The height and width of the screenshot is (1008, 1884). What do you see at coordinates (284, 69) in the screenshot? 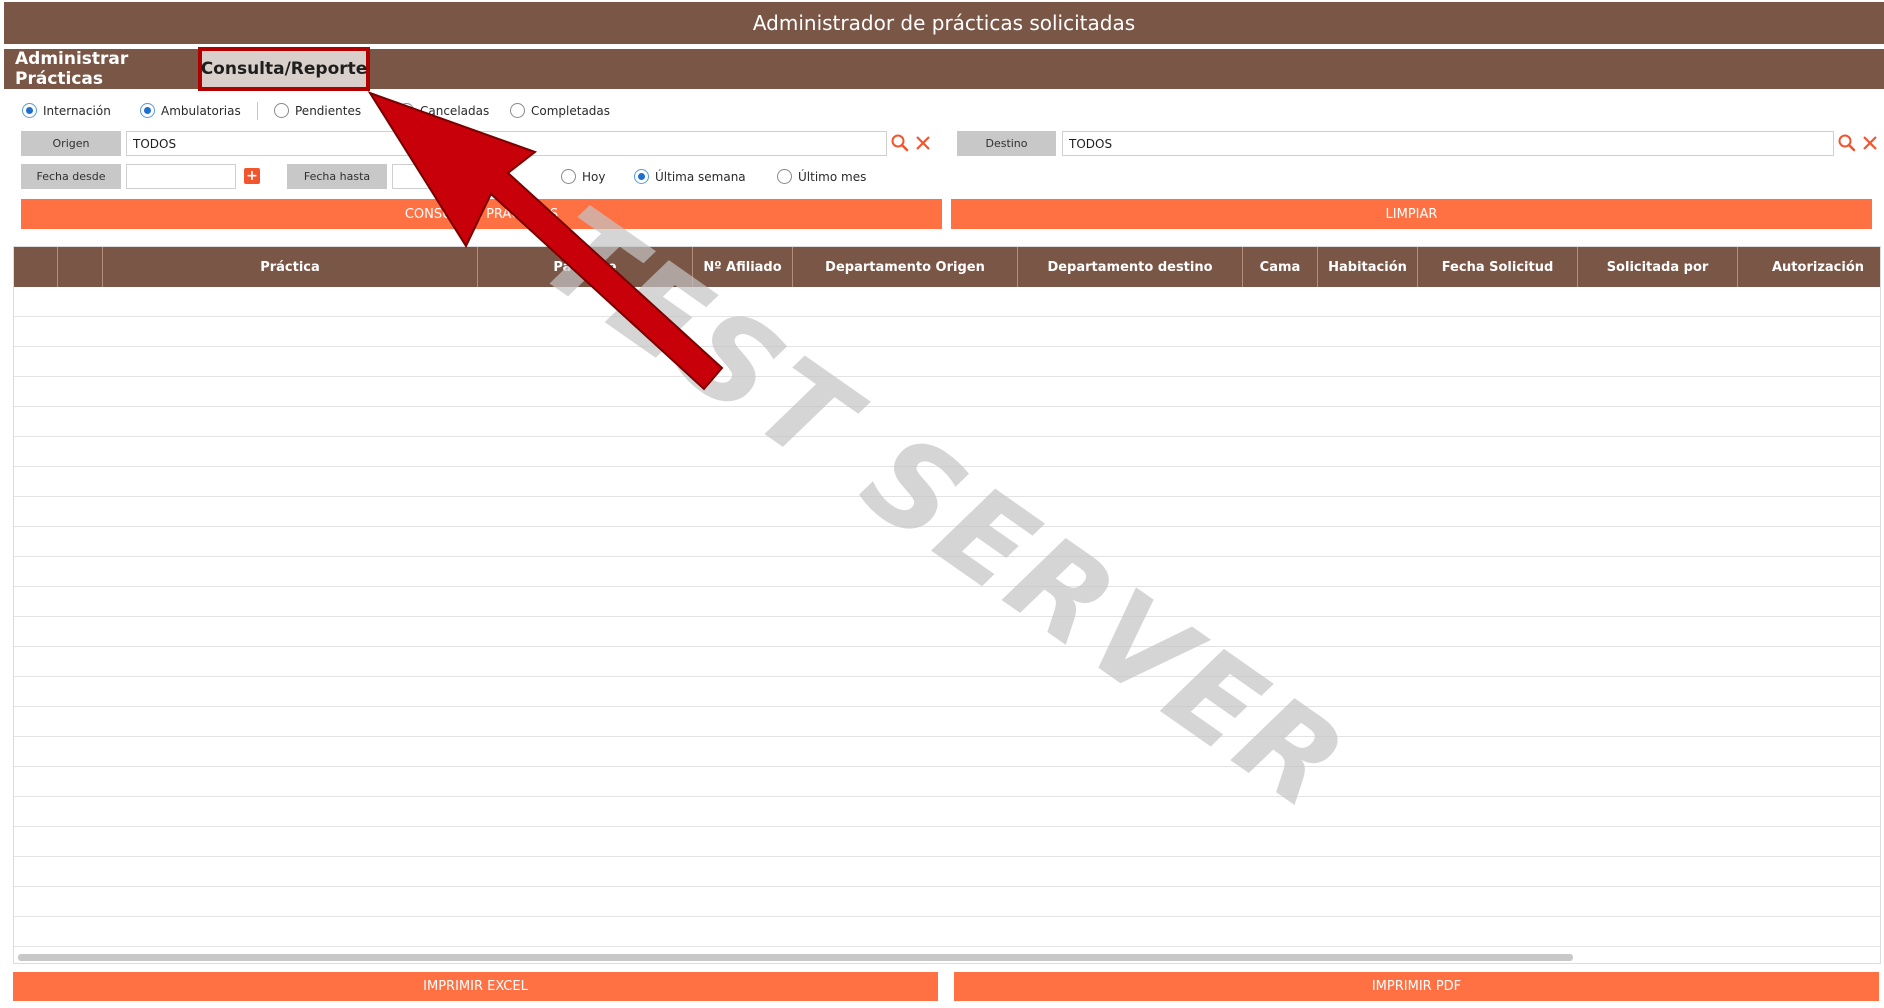
I see `tab-consulta-reporte: Consulta/Reporte` at bounding box center [284, 69].